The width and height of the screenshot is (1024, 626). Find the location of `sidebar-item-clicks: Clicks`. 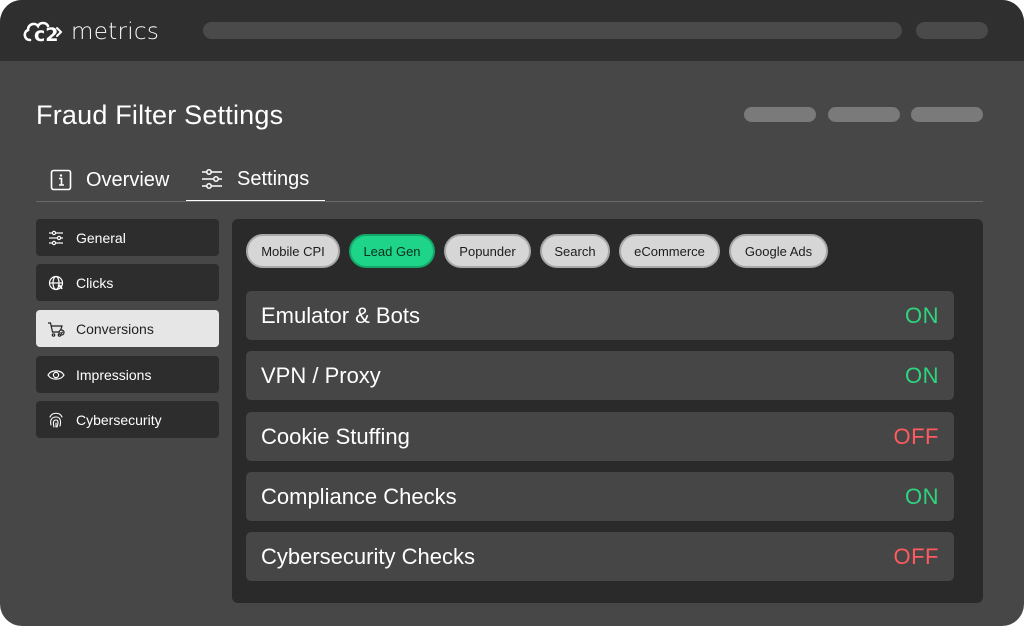

sidebar-item-clicks: Clicks is located at coordinates (127, 282).